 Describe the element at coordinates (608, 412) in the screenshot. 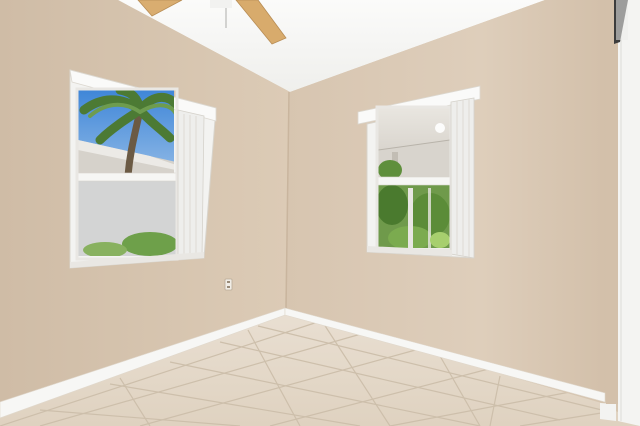

I see `baseboard-door-end` at that location.